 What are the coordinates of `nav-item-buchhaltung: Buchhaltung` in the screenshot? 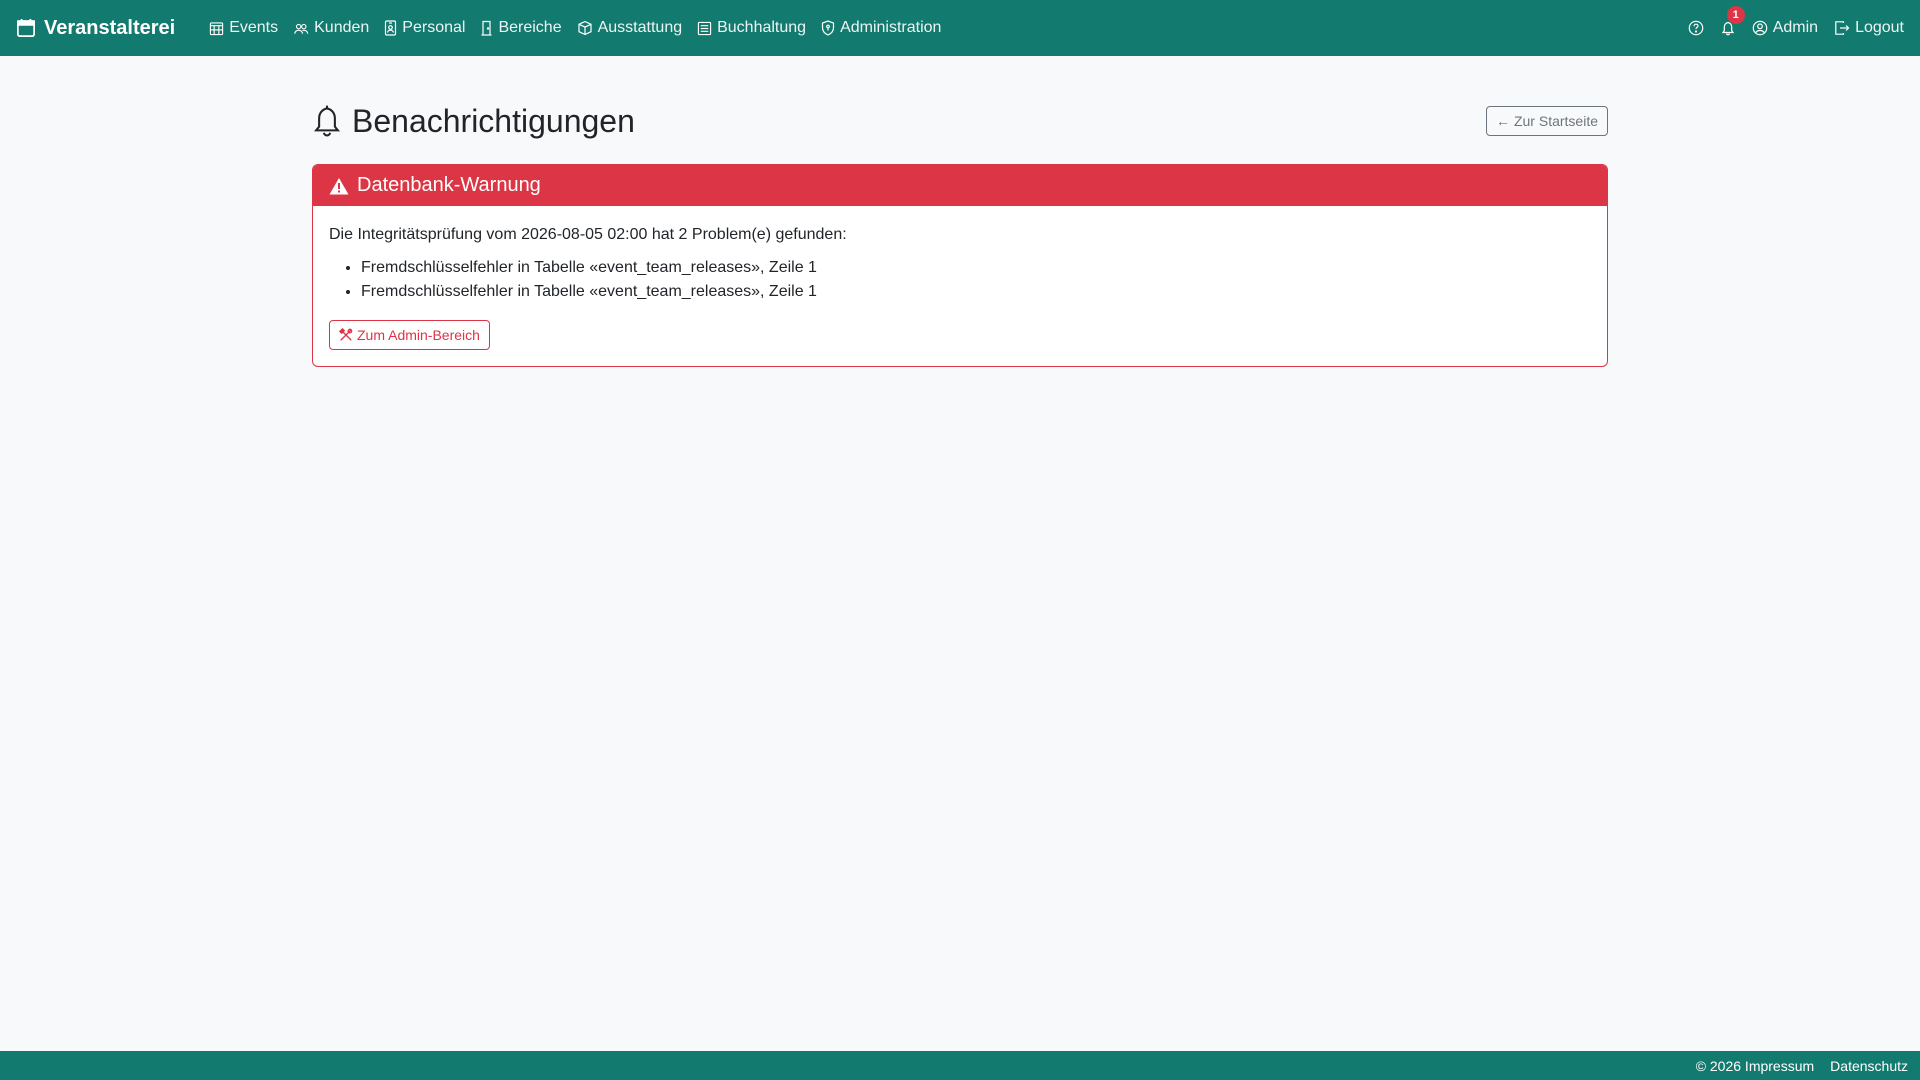 It's located at (751, 28).